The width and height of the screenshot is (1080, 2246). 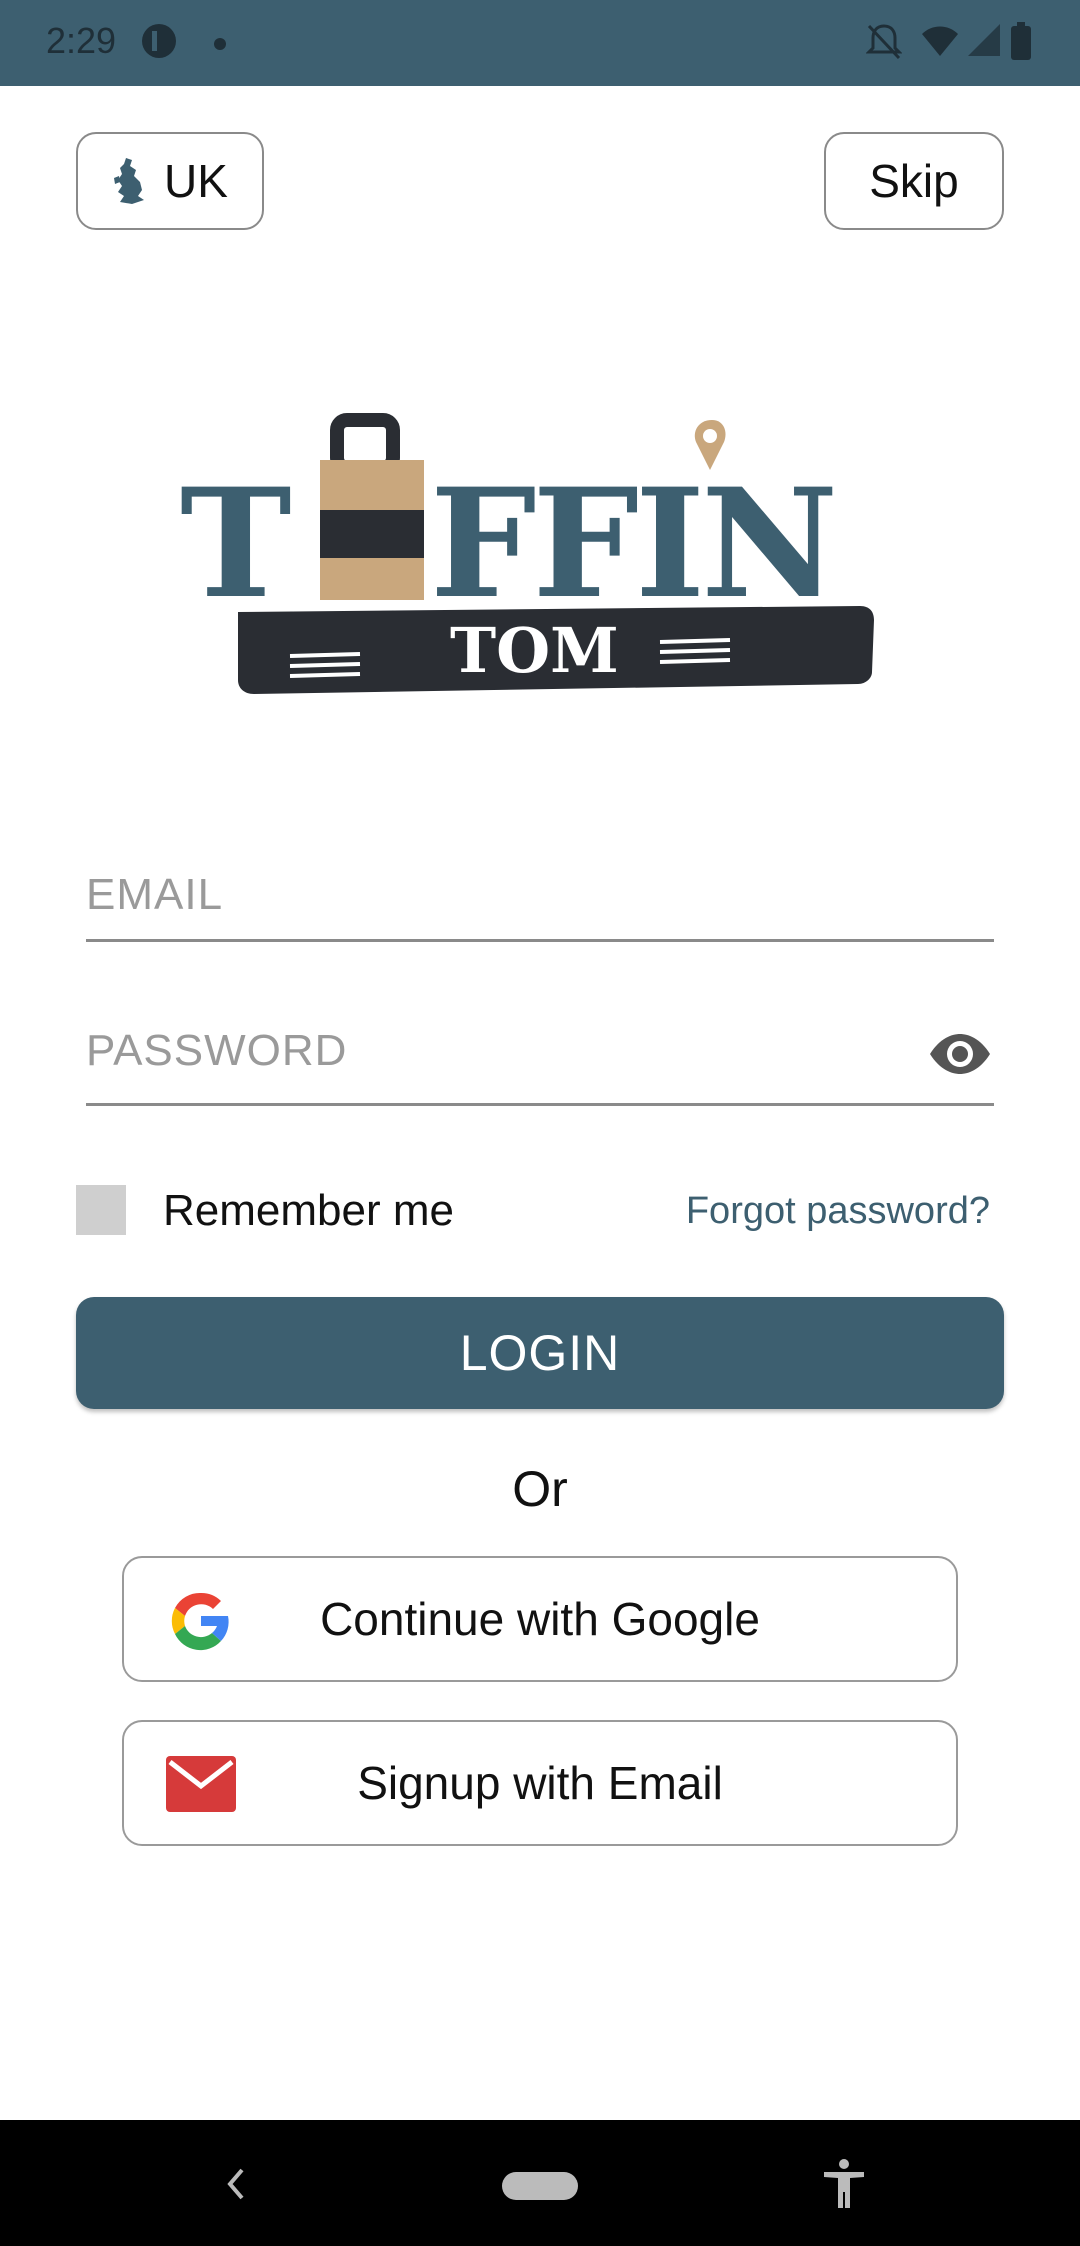 I want to click on continue-google-button: Continue with Google, so click(x=540, y=1619).